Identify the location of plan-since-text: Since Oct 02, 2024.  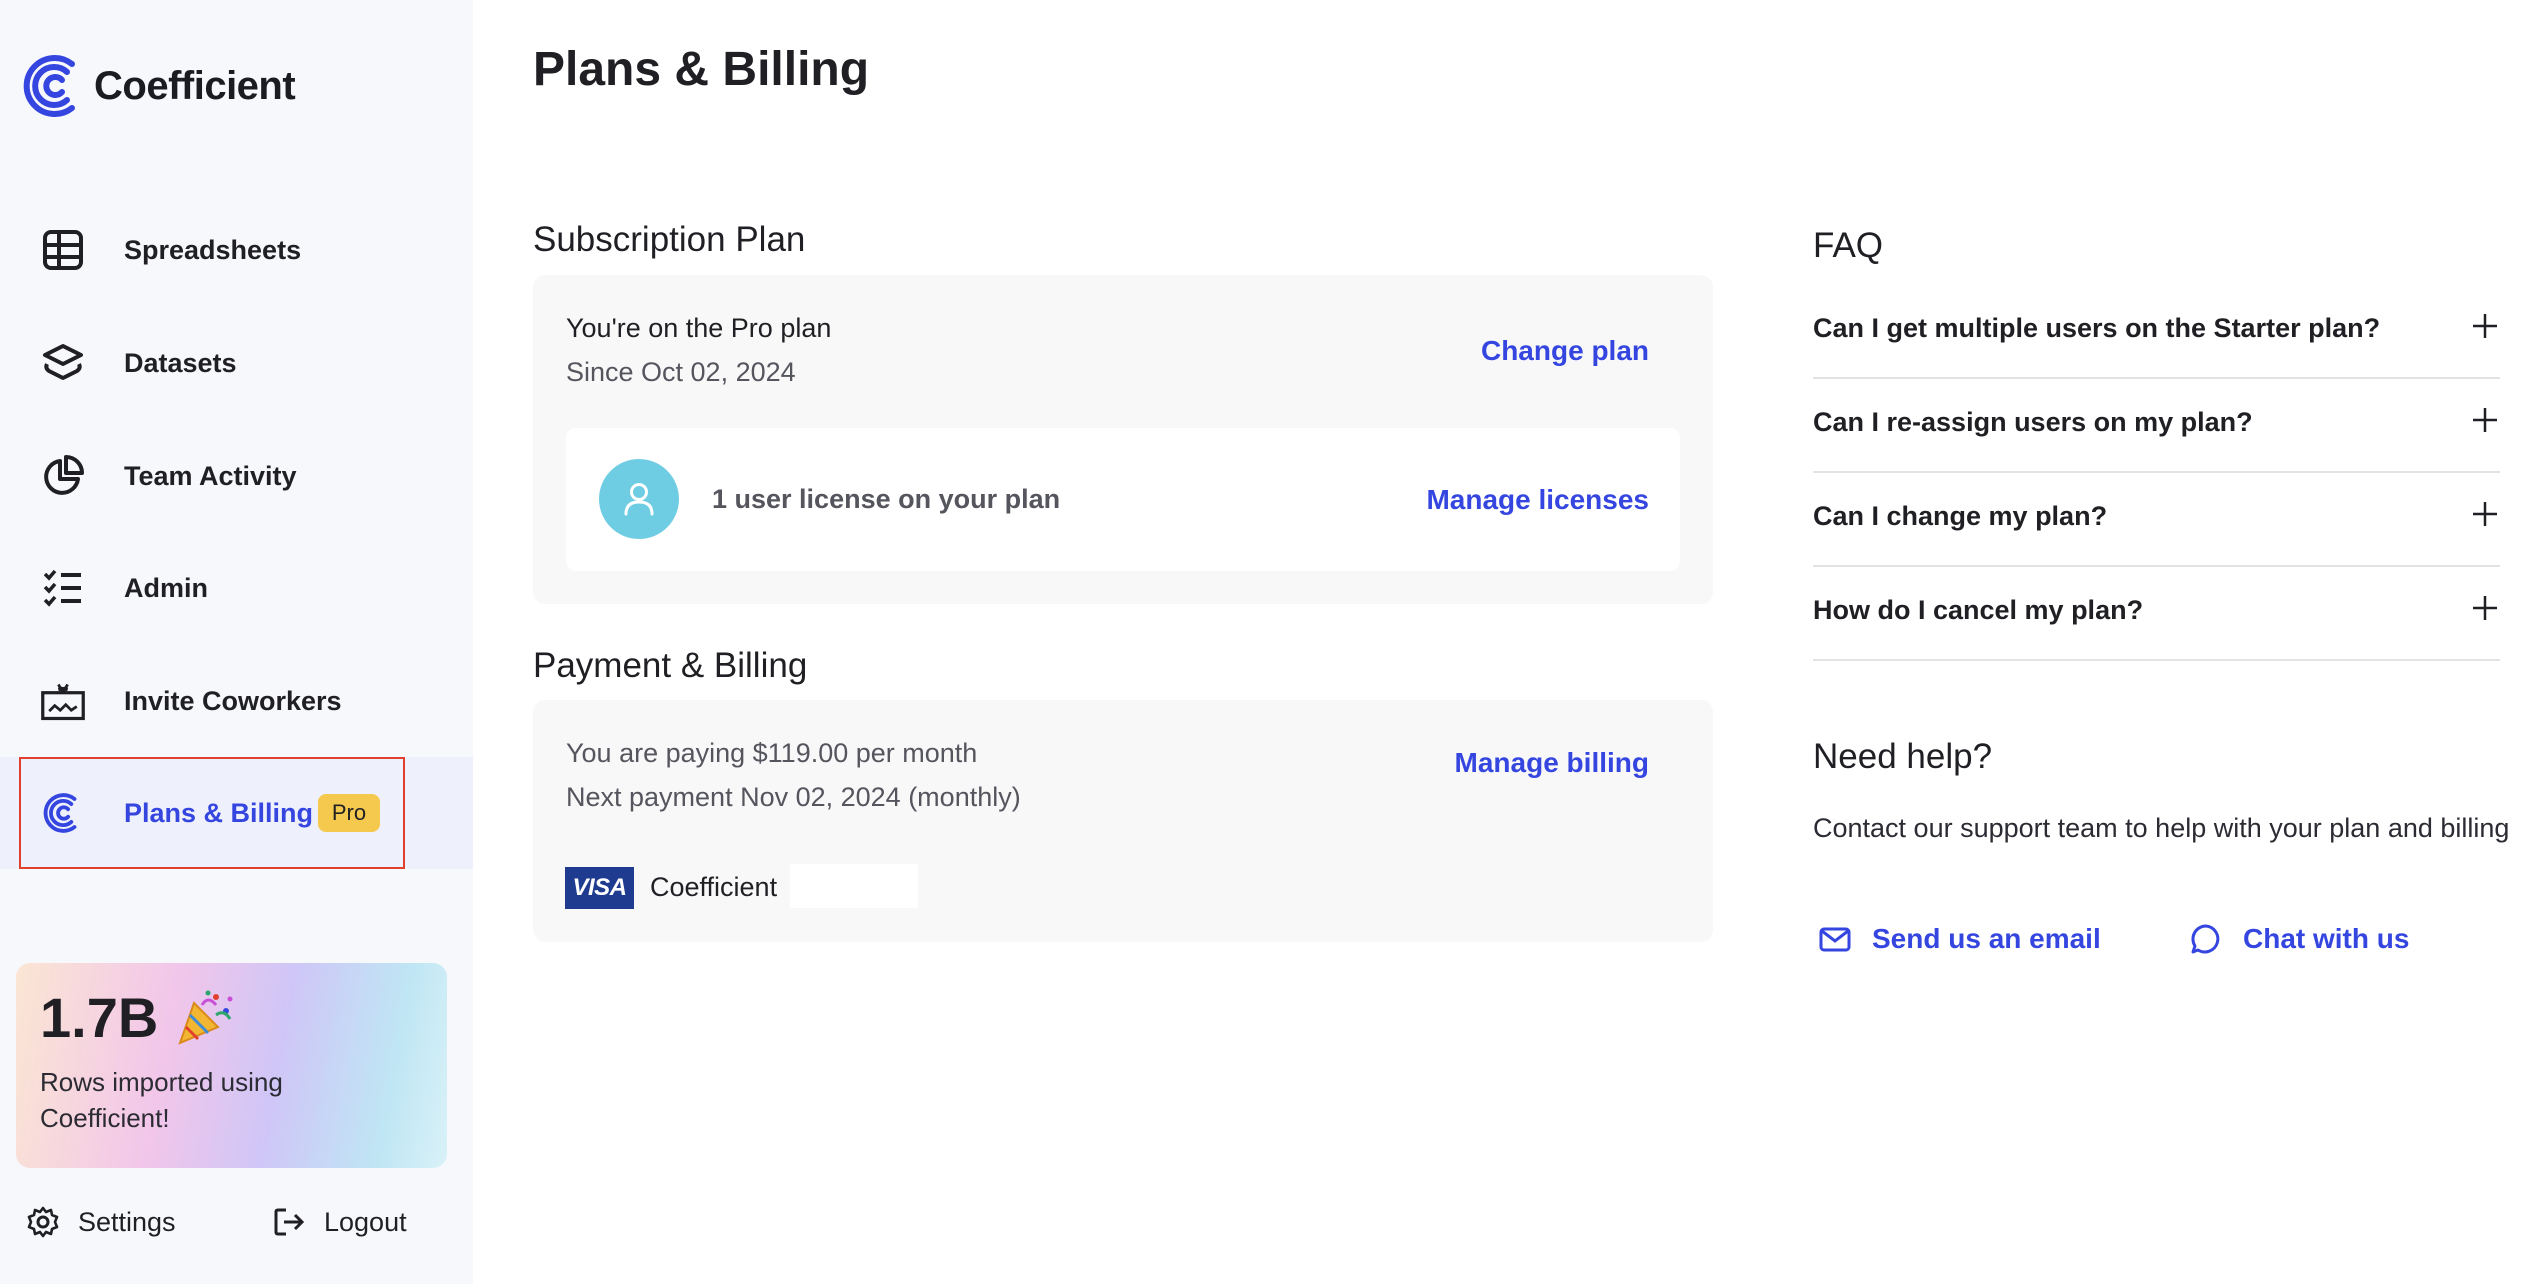
(681, 372).